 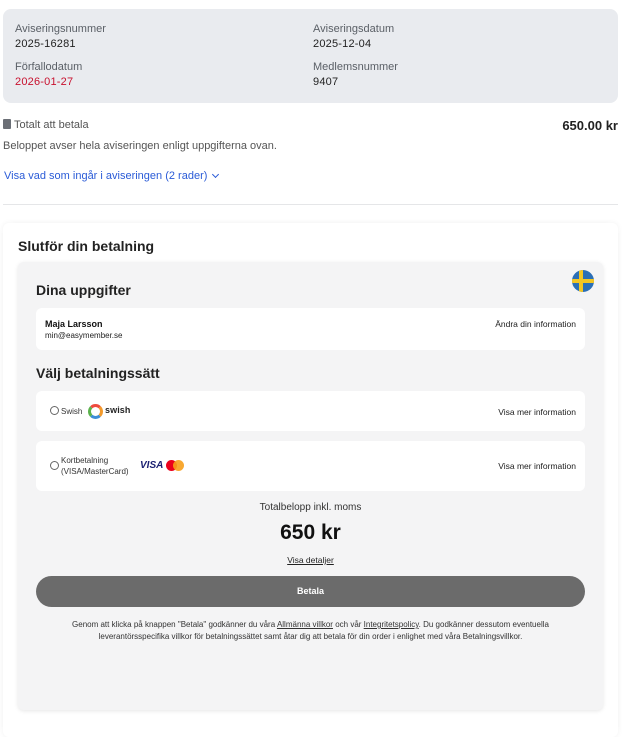 What do you see at coordinates (216, 174) in the screenshot?
I see `chevron-down-icon` at bounding box center [216, 174].